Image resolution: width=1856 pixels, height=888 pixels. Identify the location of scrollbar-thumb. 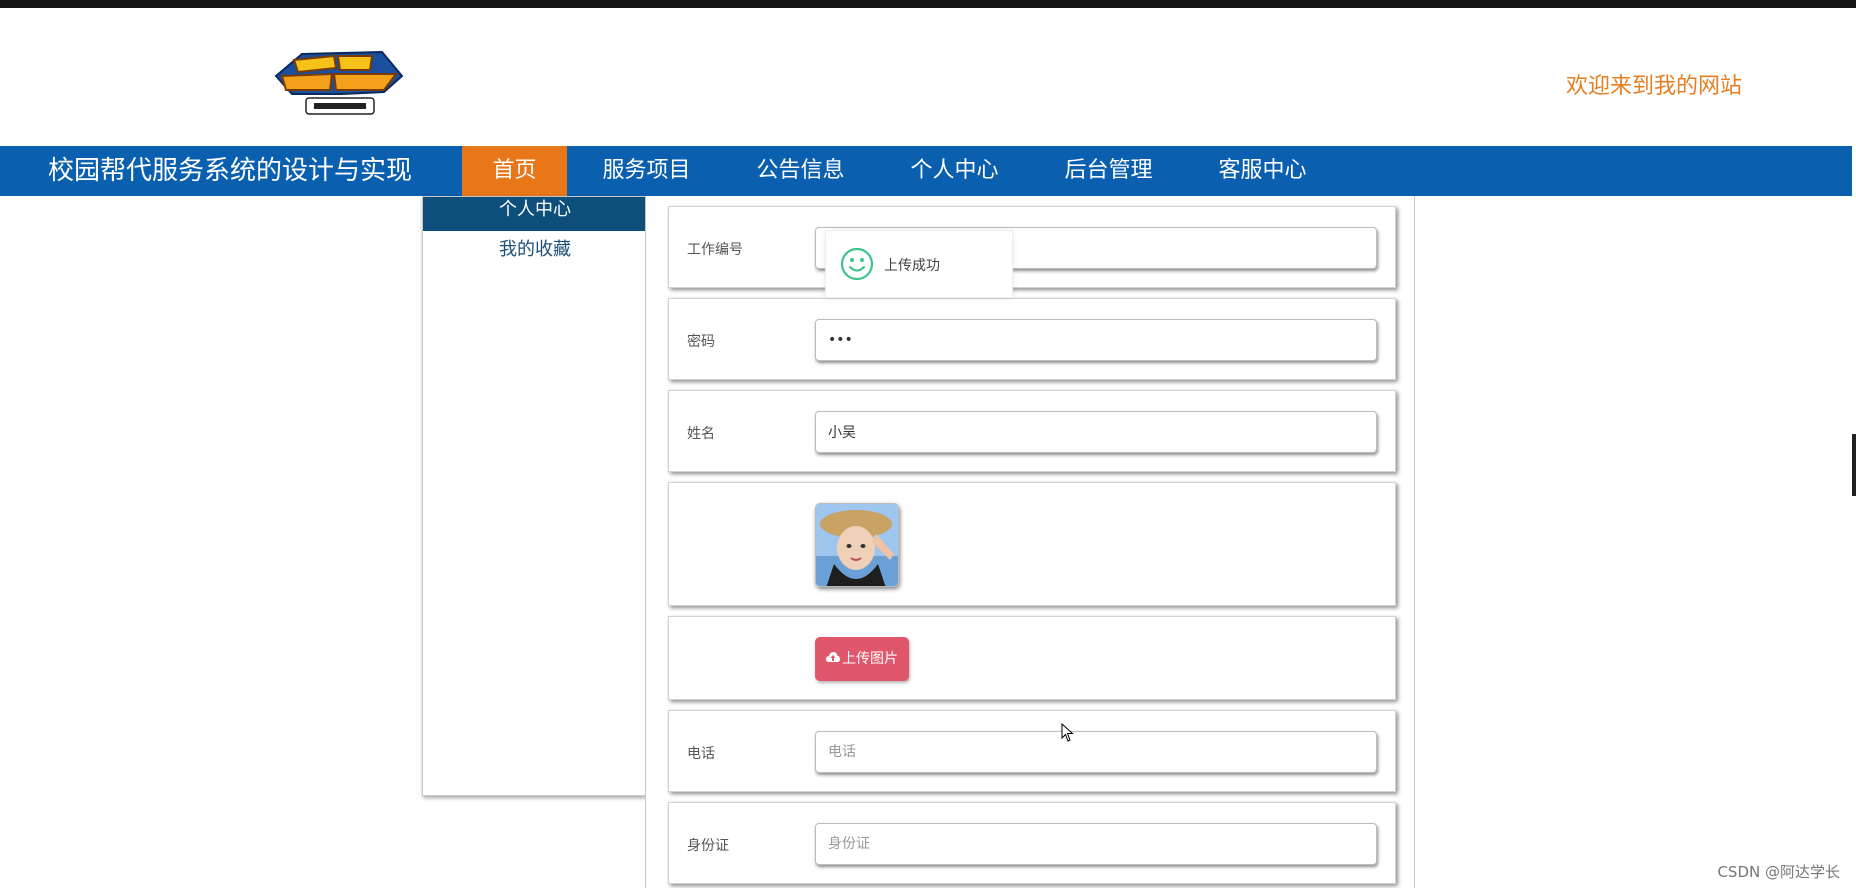
(1854, 465).